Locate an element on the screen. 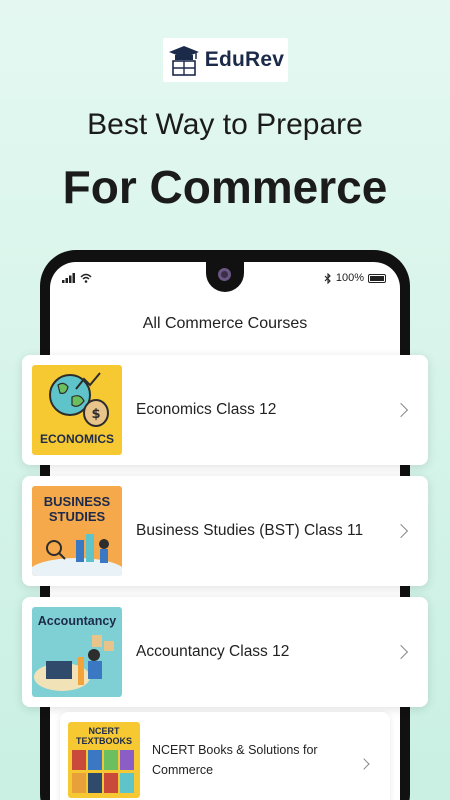  course-label-accountancy: Accountancy Class 12 is located at coordinates (213, 651).